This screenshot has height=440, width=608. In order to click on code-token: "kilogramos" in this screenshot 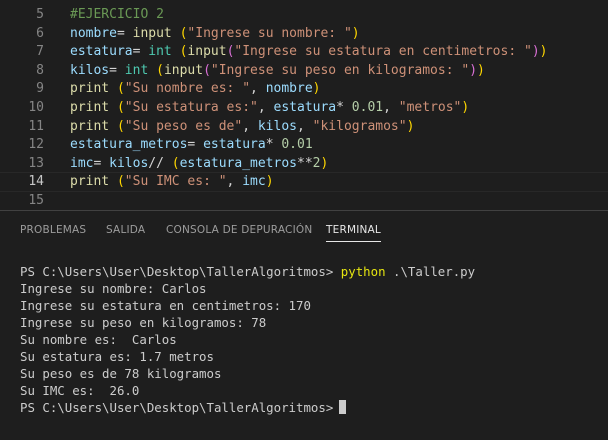, I will do `click(359, 126)`.